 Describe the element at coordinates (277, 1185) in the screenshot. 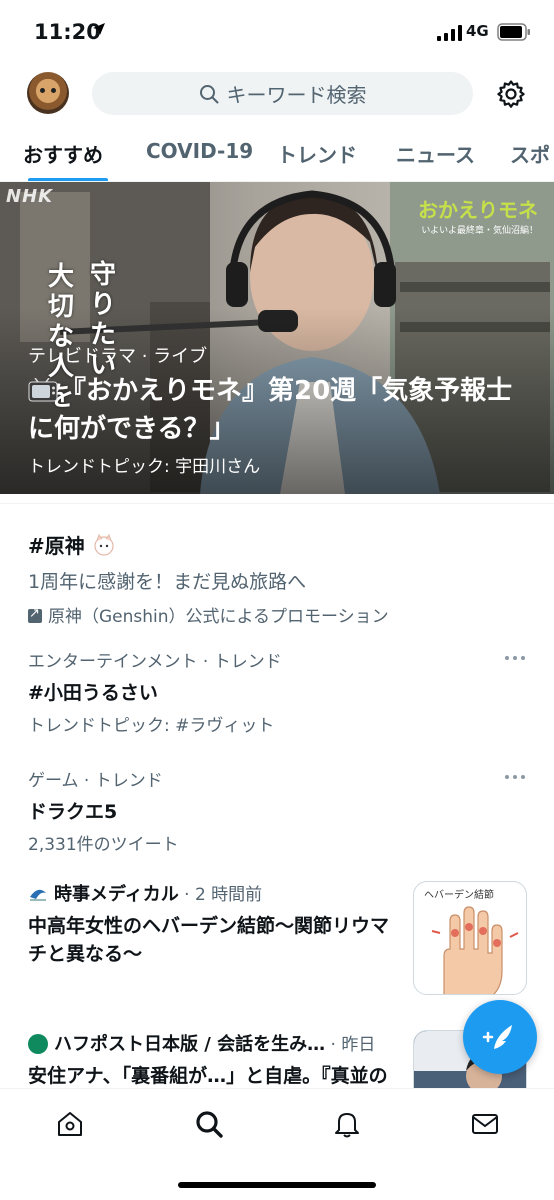

I see `home-indicator` at that location.